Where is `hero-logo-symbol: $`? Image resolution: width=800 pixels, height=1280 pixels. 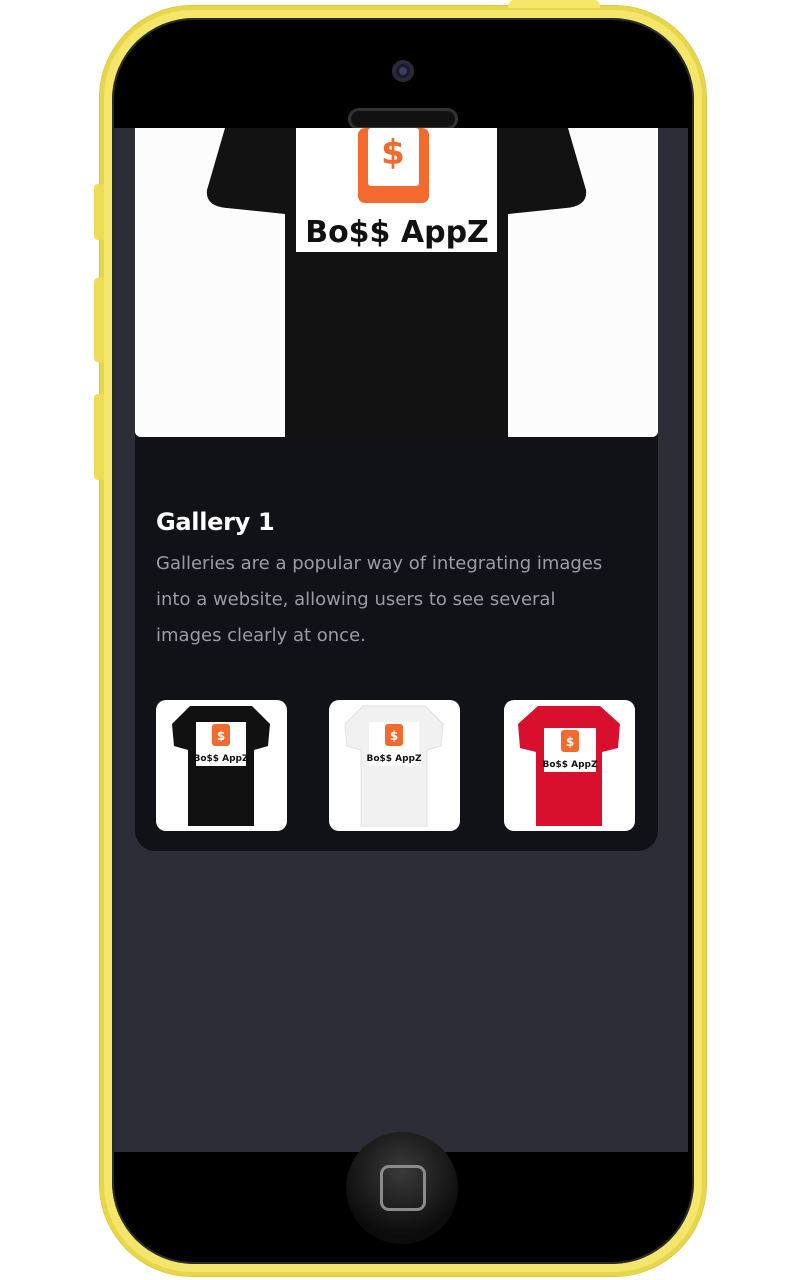
hero-logo-symbol: $ is located at coordinates (393, 153).